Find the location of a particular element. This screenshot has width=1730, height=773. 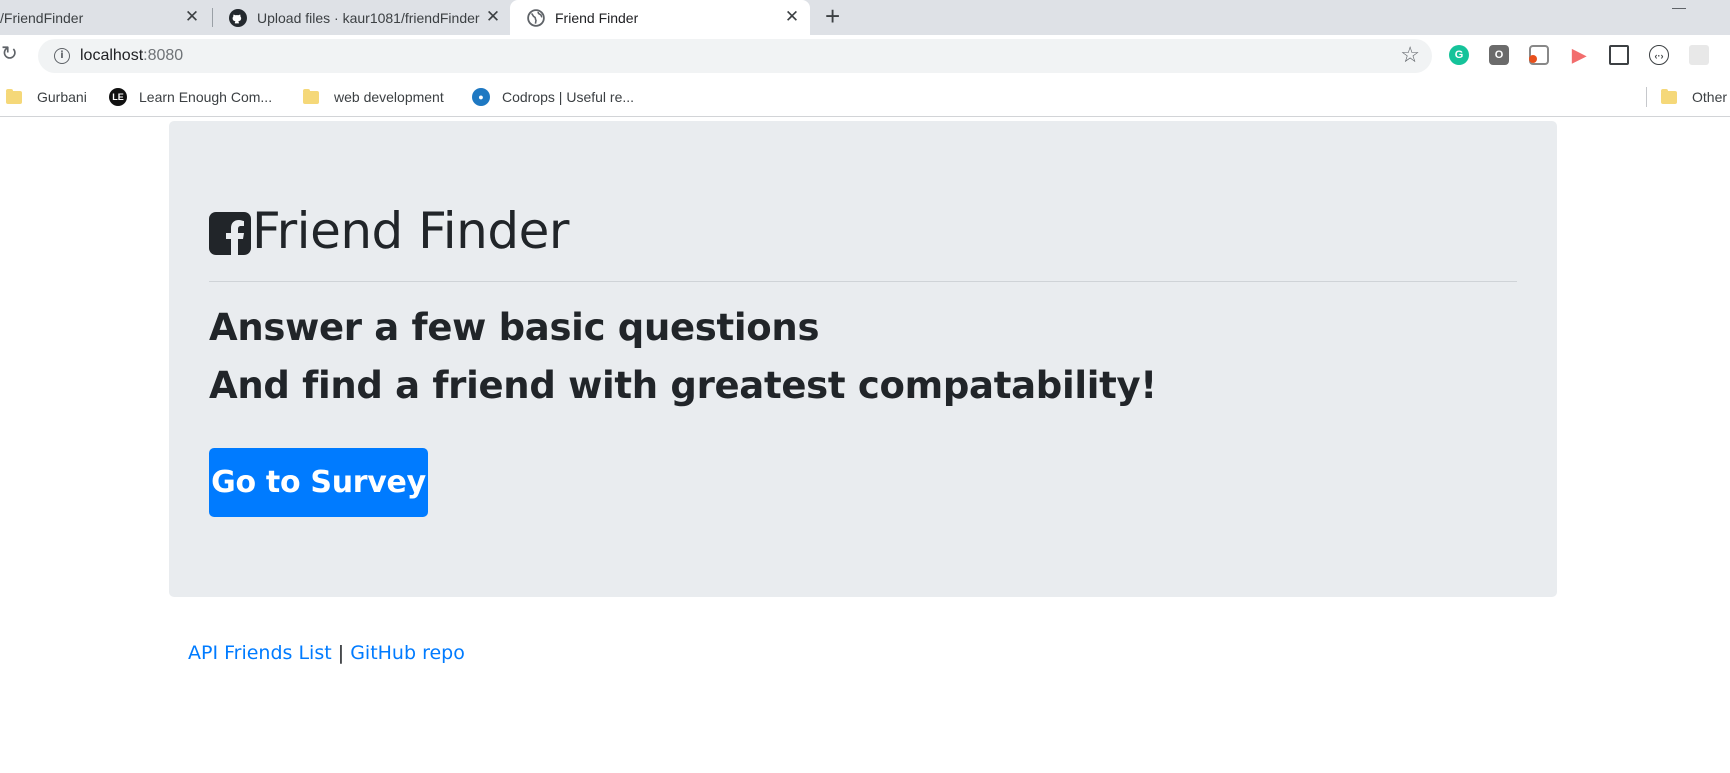

browser-toolbar: ↻ i localhost:8080 ☆ G O ▶ ‹·› is located at coordinates (865, 56).